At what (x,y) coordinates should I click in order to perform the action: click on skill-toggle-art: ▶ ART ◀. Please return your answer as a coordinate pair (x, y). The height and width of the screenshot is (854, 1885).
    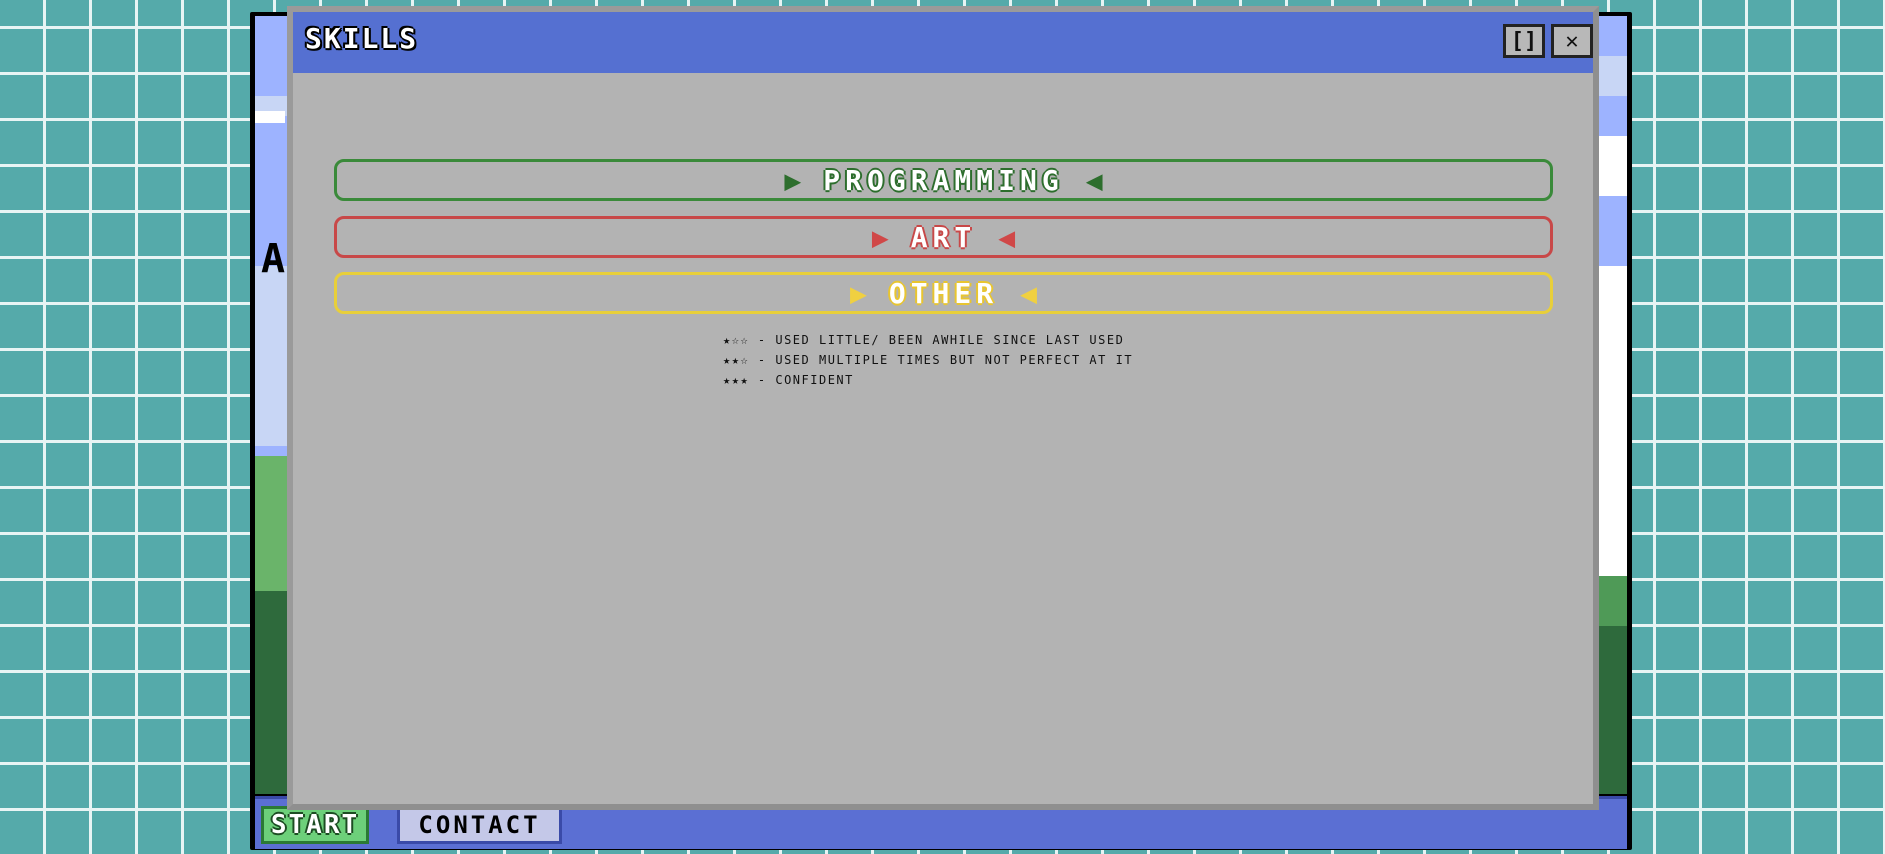
    Looking at the image, I should click on (943, 237).